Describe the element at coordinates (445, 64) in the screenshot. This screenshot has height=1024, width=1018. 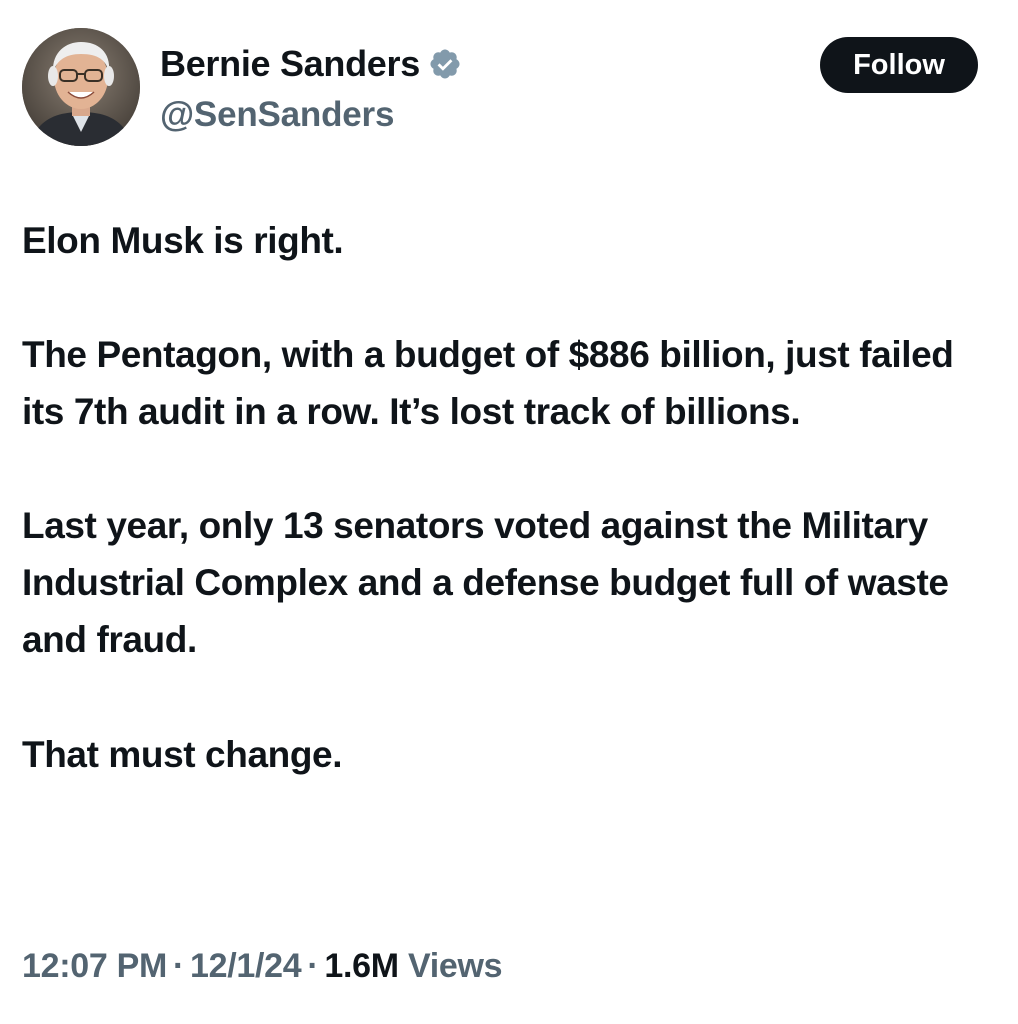
I see `verified-badge-icon` at that location.